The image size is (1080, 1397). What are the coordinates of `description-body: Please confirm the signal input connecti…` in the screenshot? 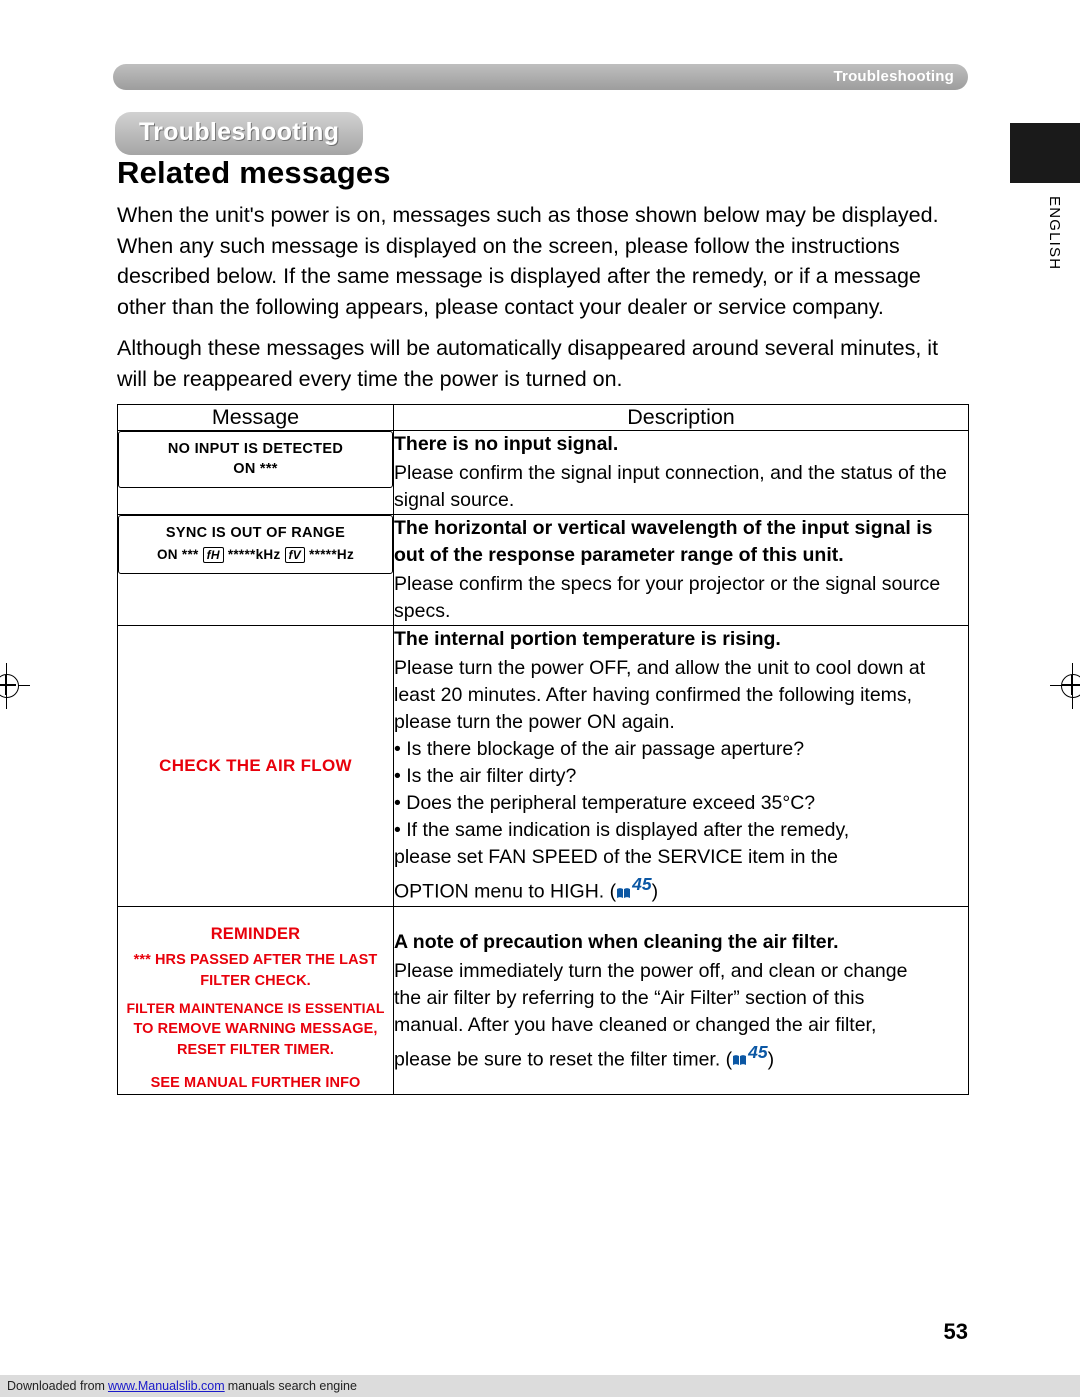 It's located at (670, 486).